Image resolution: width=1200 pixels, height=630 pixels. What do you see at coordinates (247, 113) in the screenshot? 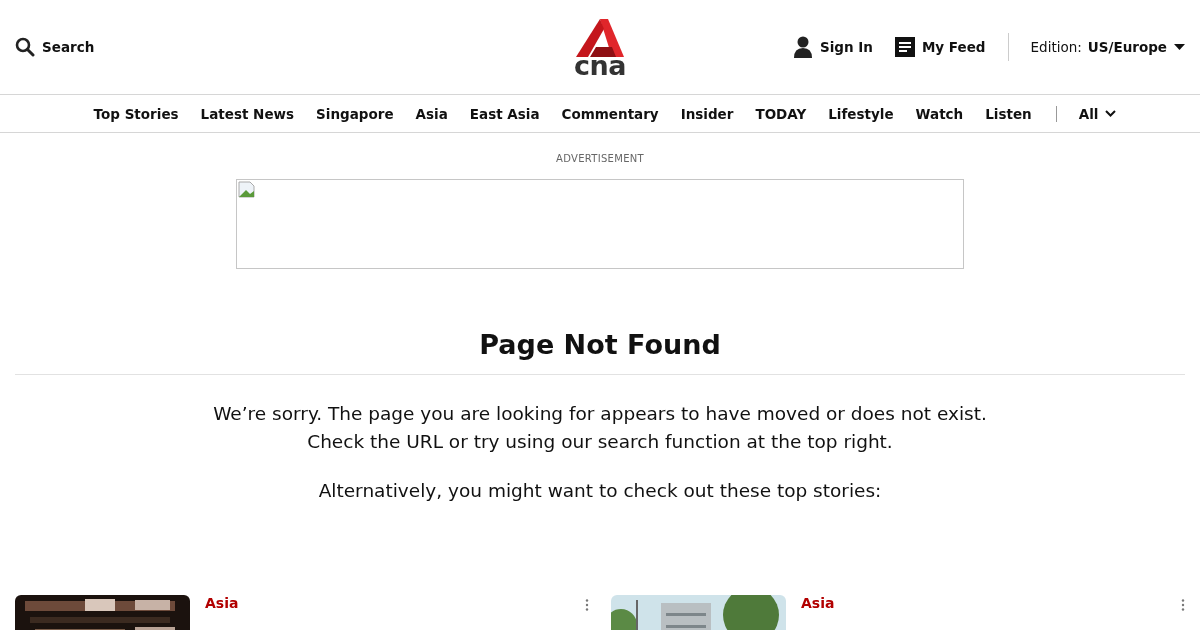
I see `nav-link: Latest News` at bounding box center [247, 113].